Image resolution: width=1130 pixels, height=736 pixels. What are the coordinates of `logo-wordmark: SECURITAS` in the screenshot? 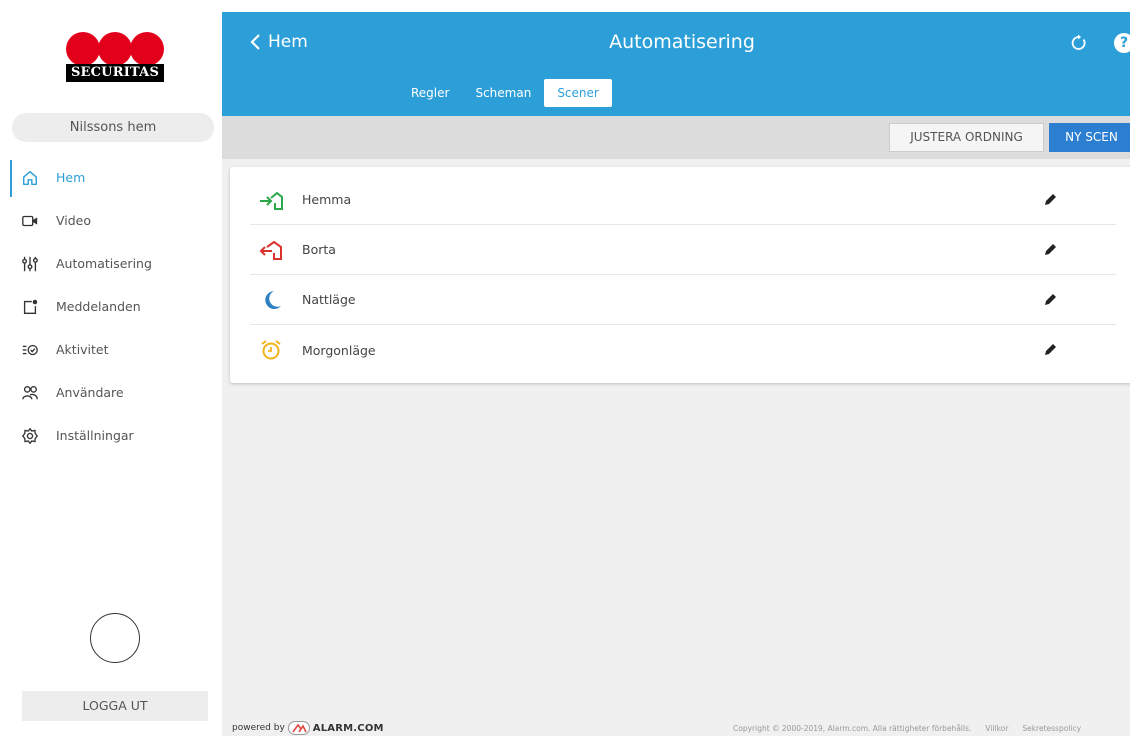 It's located at (115, 73).